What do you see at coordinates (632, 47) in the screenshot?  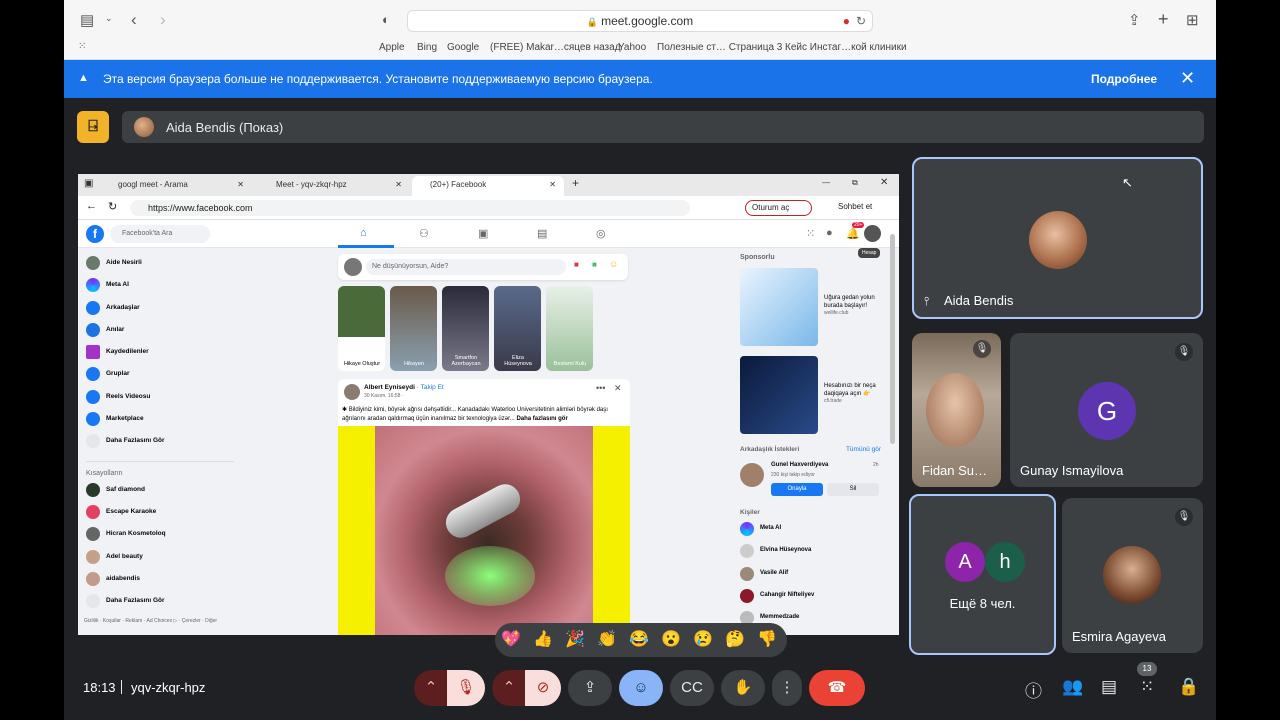 I see `favorite-link: Yahoo` at bounding box center [632, 47].